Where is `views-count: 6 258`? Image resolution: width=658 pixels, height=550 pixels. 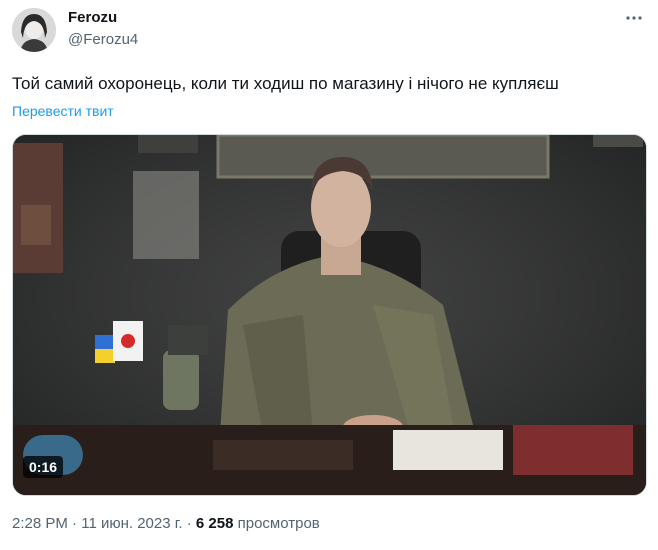
views-count: 6 258 is located at coordinates (214, 523).